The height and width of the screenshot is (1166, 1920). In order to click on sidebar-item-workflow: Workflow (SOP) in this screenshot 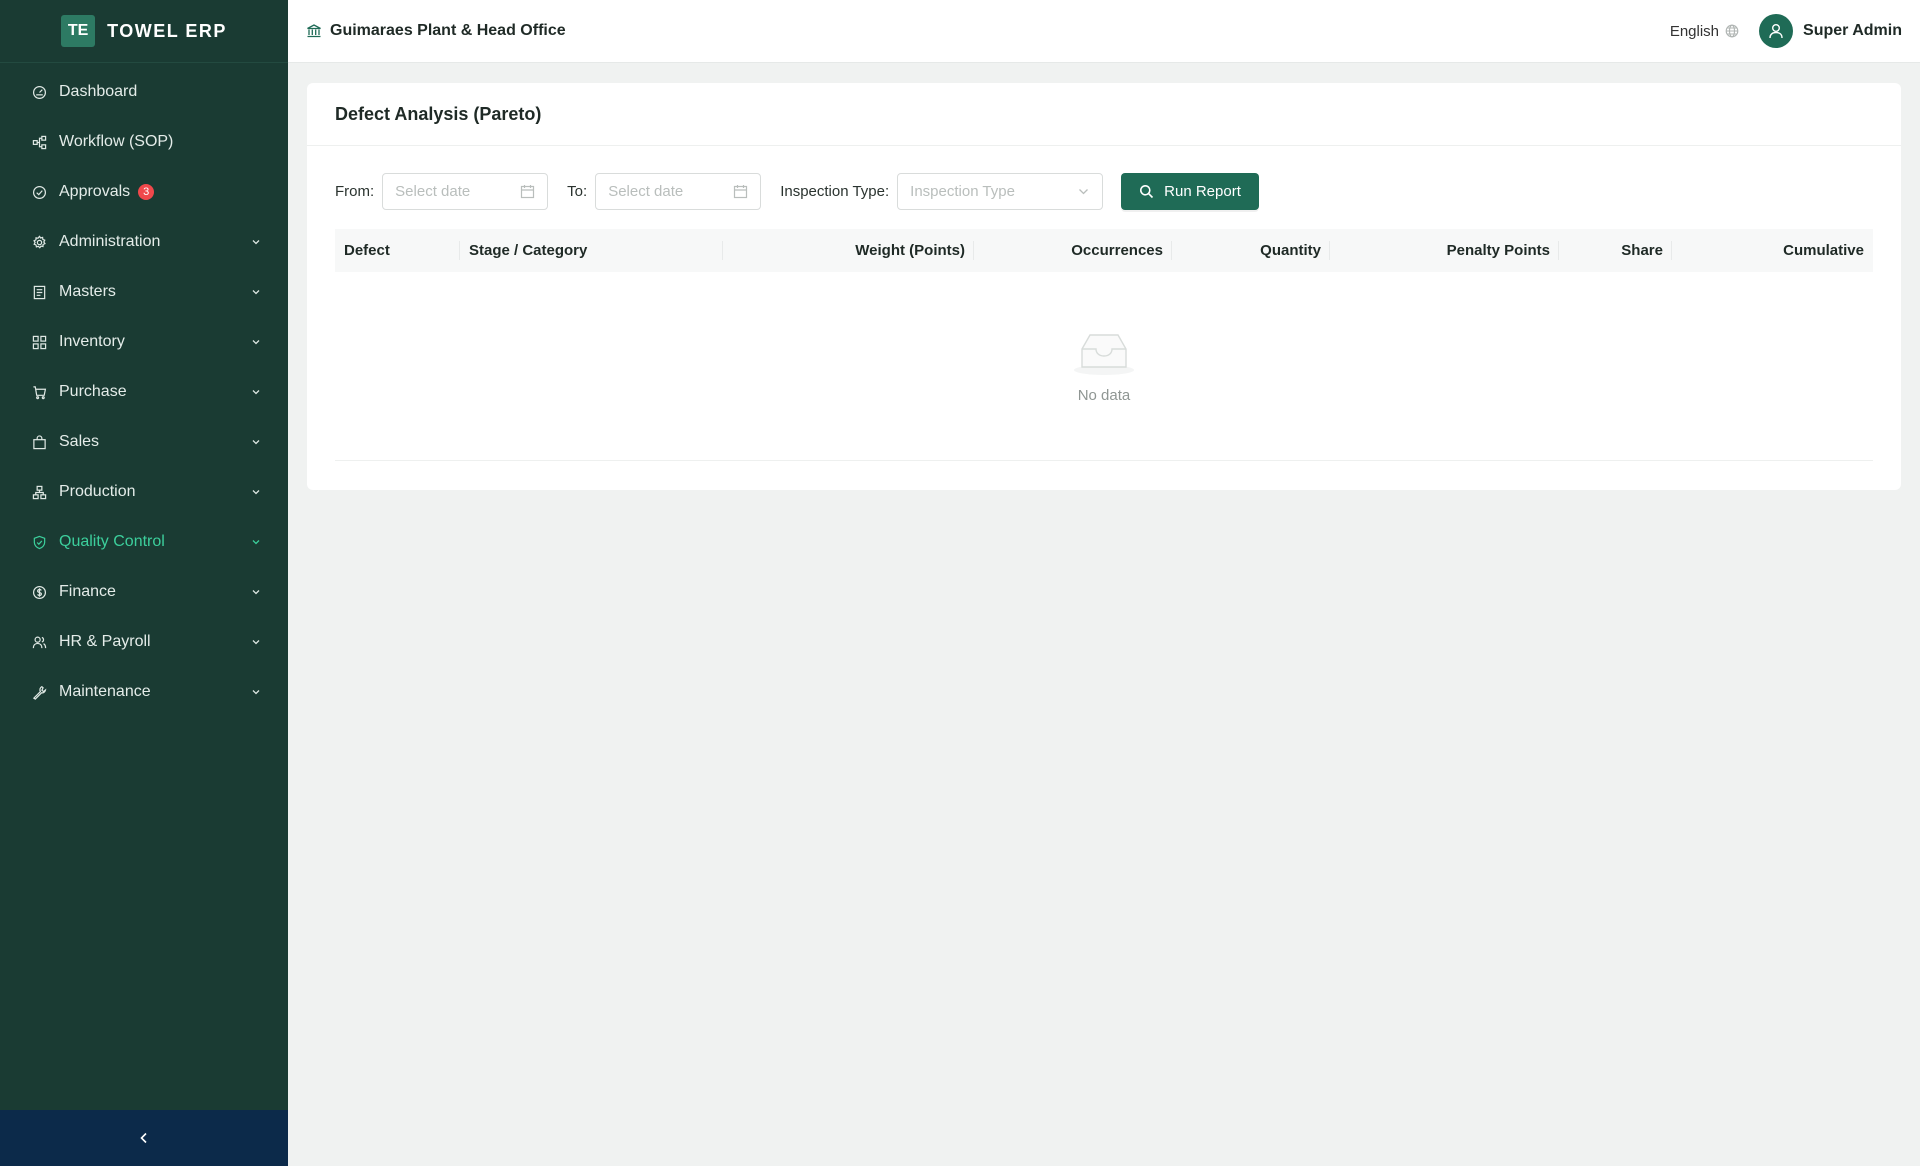, I will do `click(144, 142)`.